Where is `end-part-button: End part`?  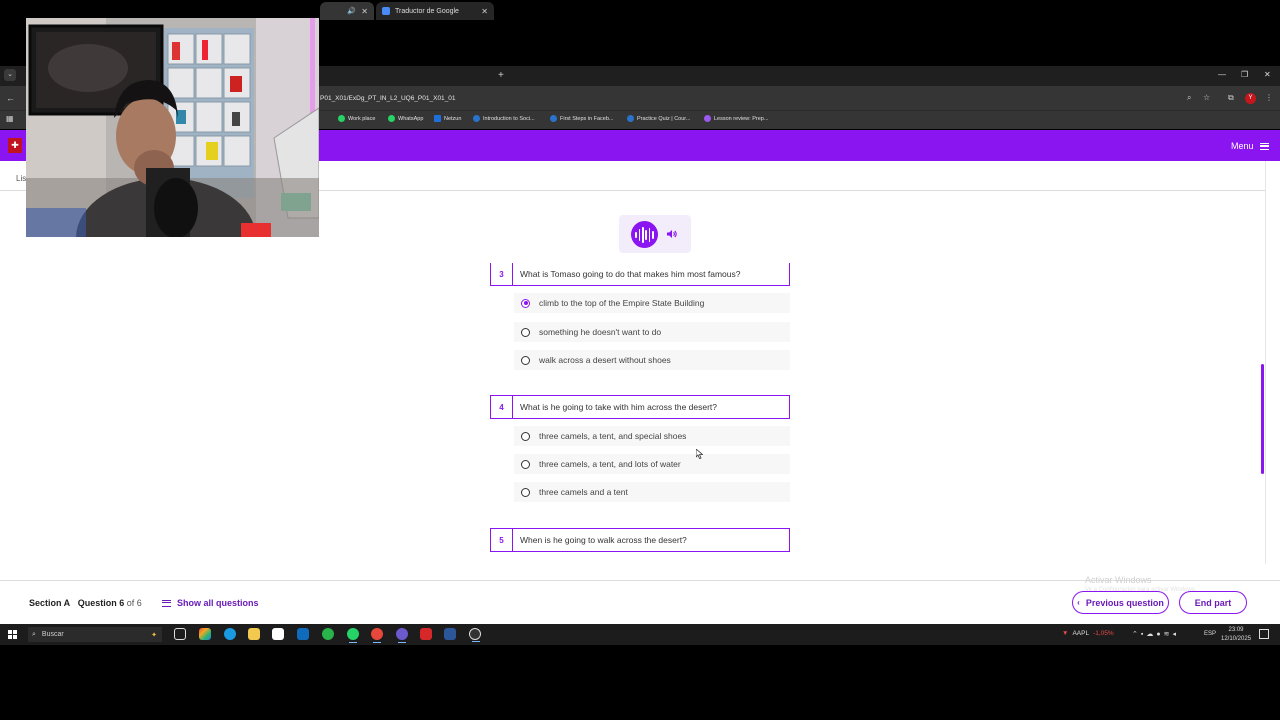 end-part-button: End part is located at coordinates (1213, 602).